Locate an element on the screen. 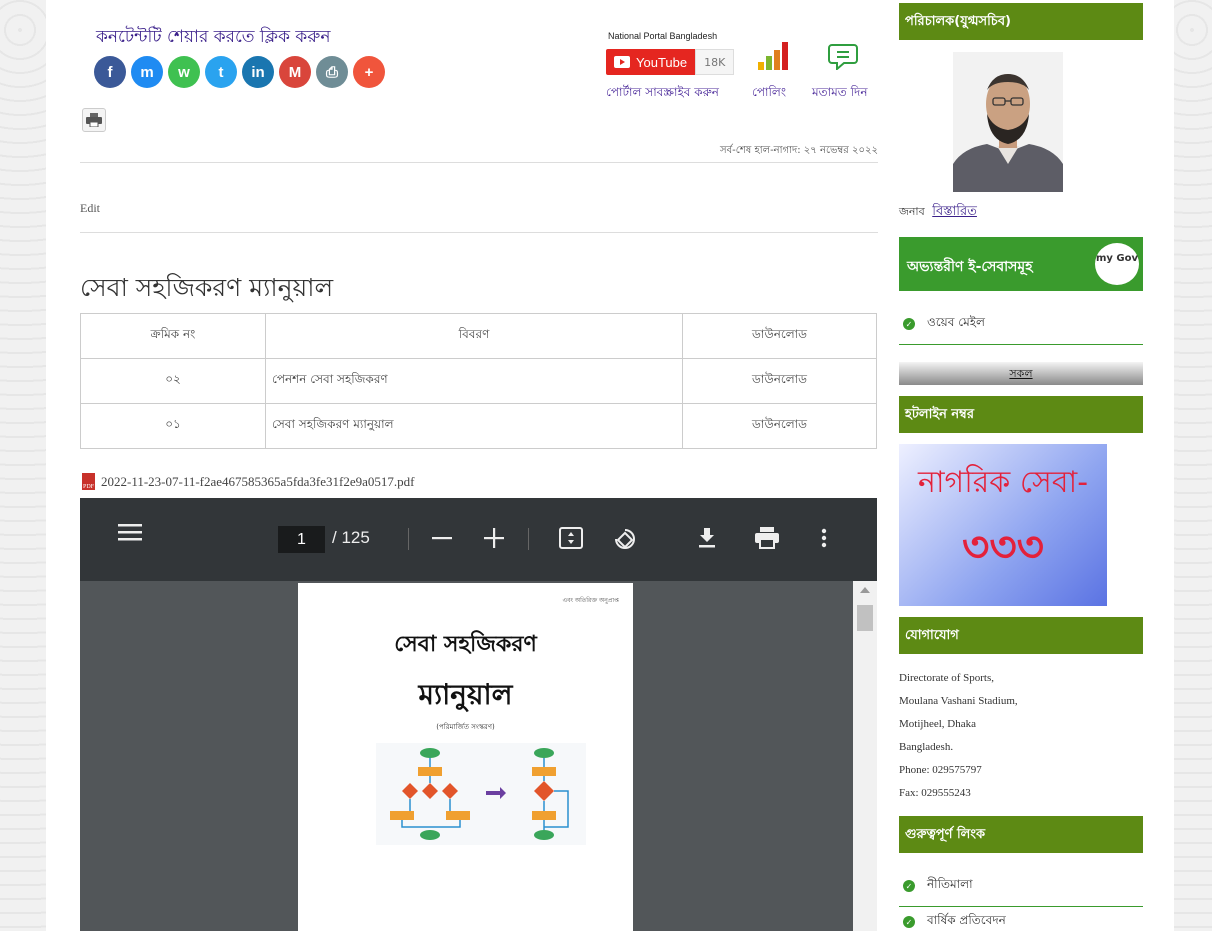 The height and width of the screenshot is (931, 1212). links-heading: গুরুত্বপূর্ণ লিংক is located at coordinates (1021, 834).